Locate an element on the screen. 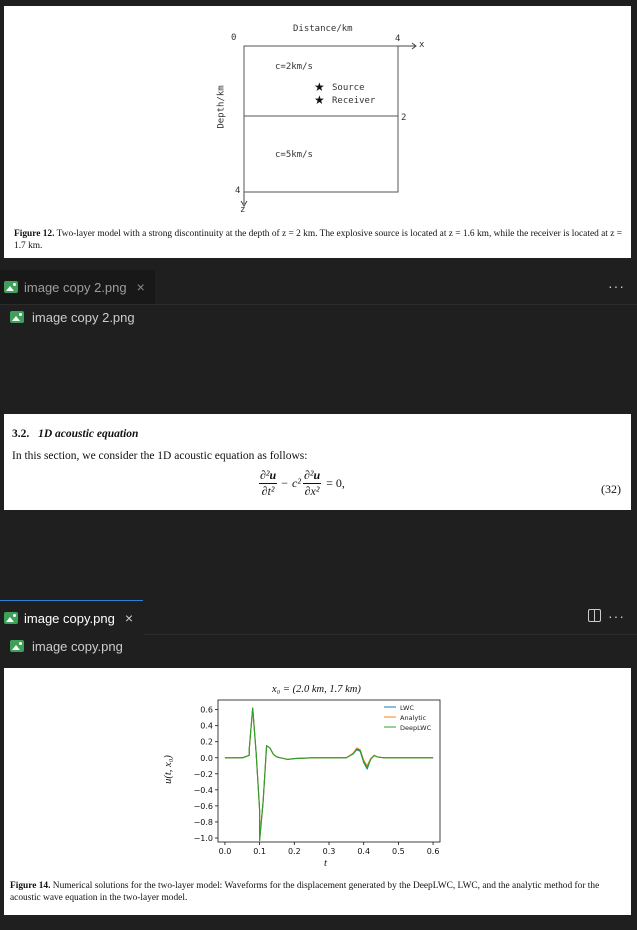 The height and width of the screenshot is (930, 637). tab-image-copy: image copy.png × is located at coordinates (72, 617).